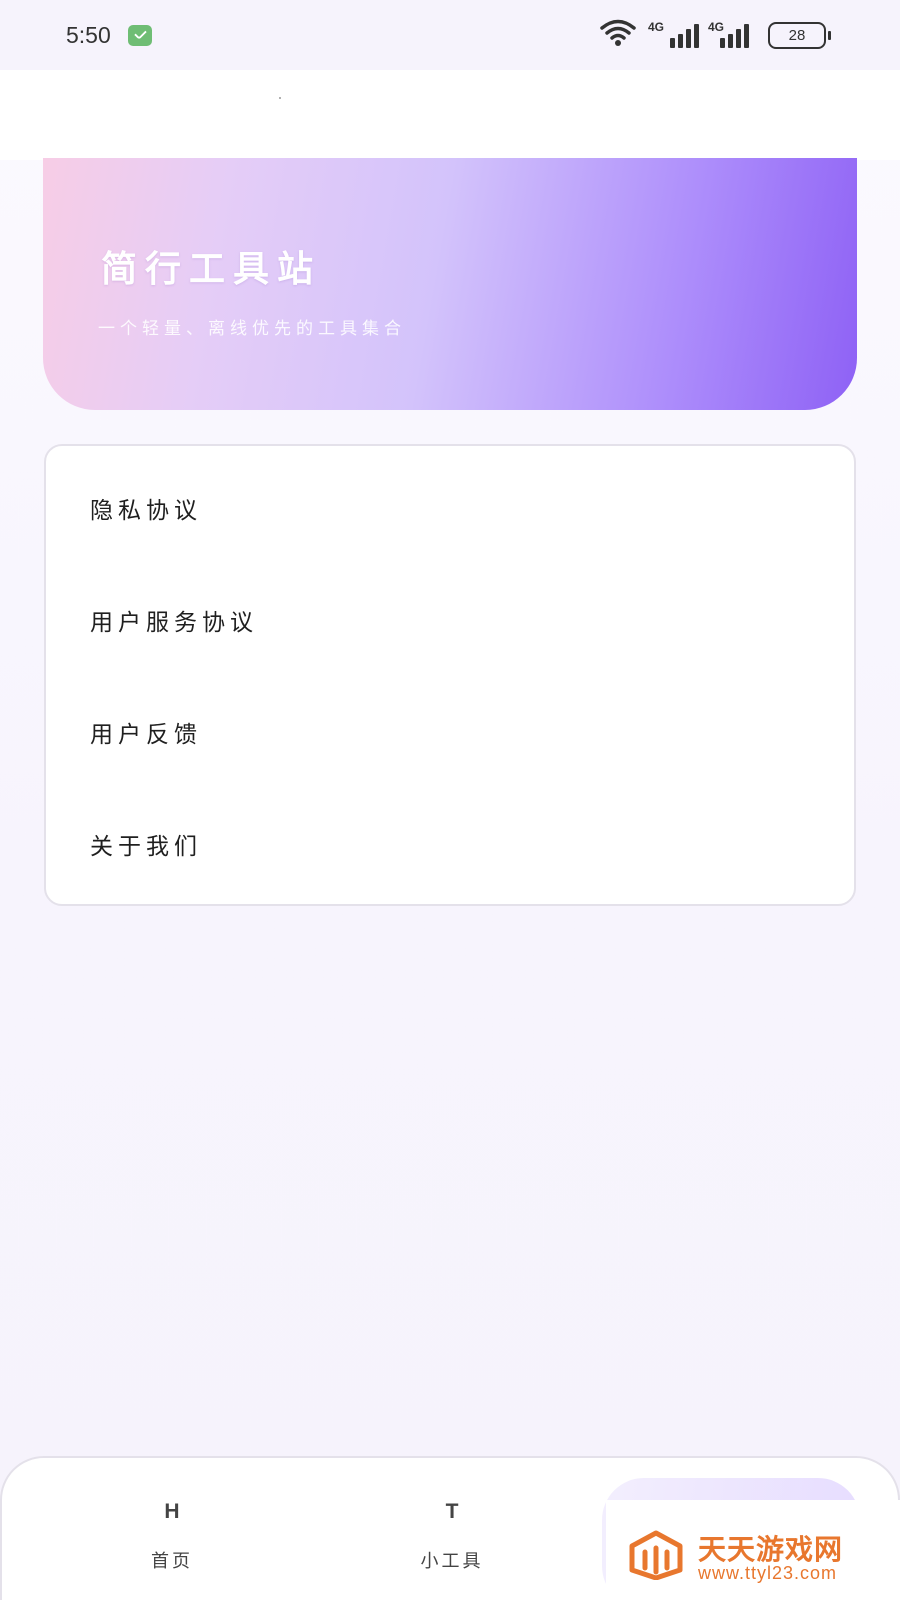 The image size is (900, 1600). I want to click on wifi-icon, so click(618, 32).